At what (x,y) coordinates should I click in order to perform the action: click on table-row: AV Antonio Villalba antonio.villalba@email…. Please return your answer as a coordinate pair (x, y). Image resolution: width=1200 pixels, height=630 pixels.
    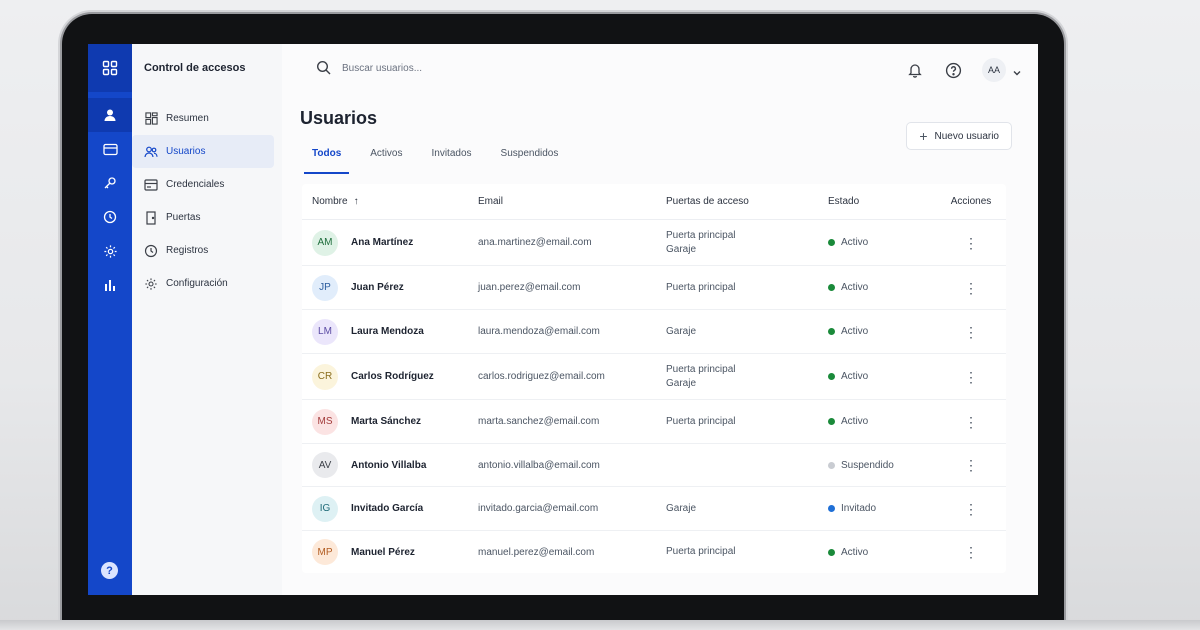
    Looking at the image, I should click on (654, 465).